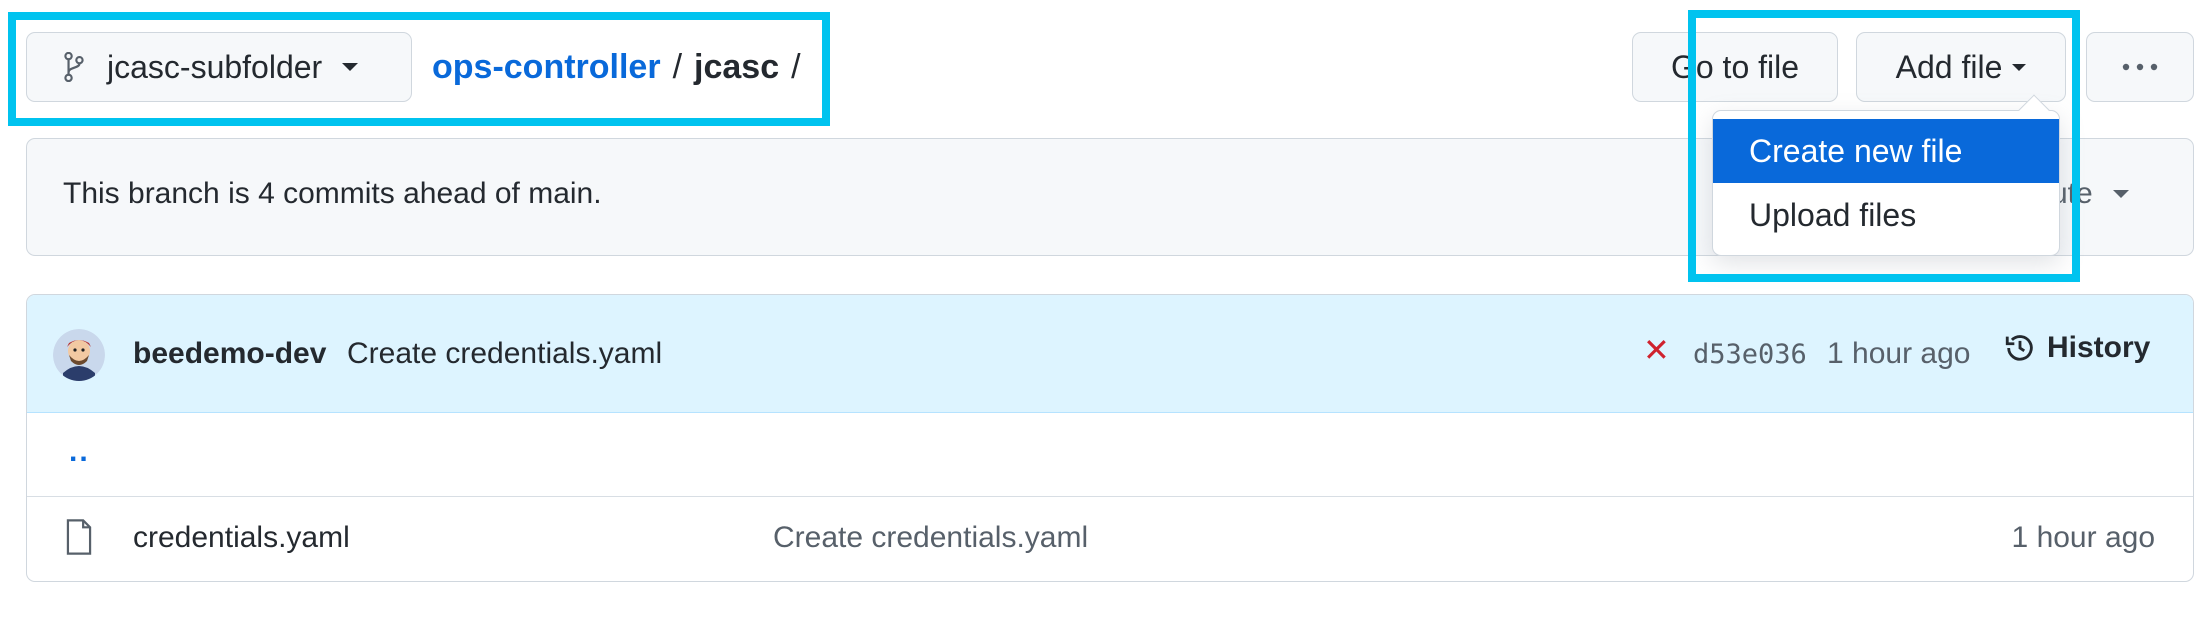  What do you see at coordinates (930, 538) in the screenshot?
I see `file-commit-message-link: Create credentials.yaml` at bounding box center [930, 538].